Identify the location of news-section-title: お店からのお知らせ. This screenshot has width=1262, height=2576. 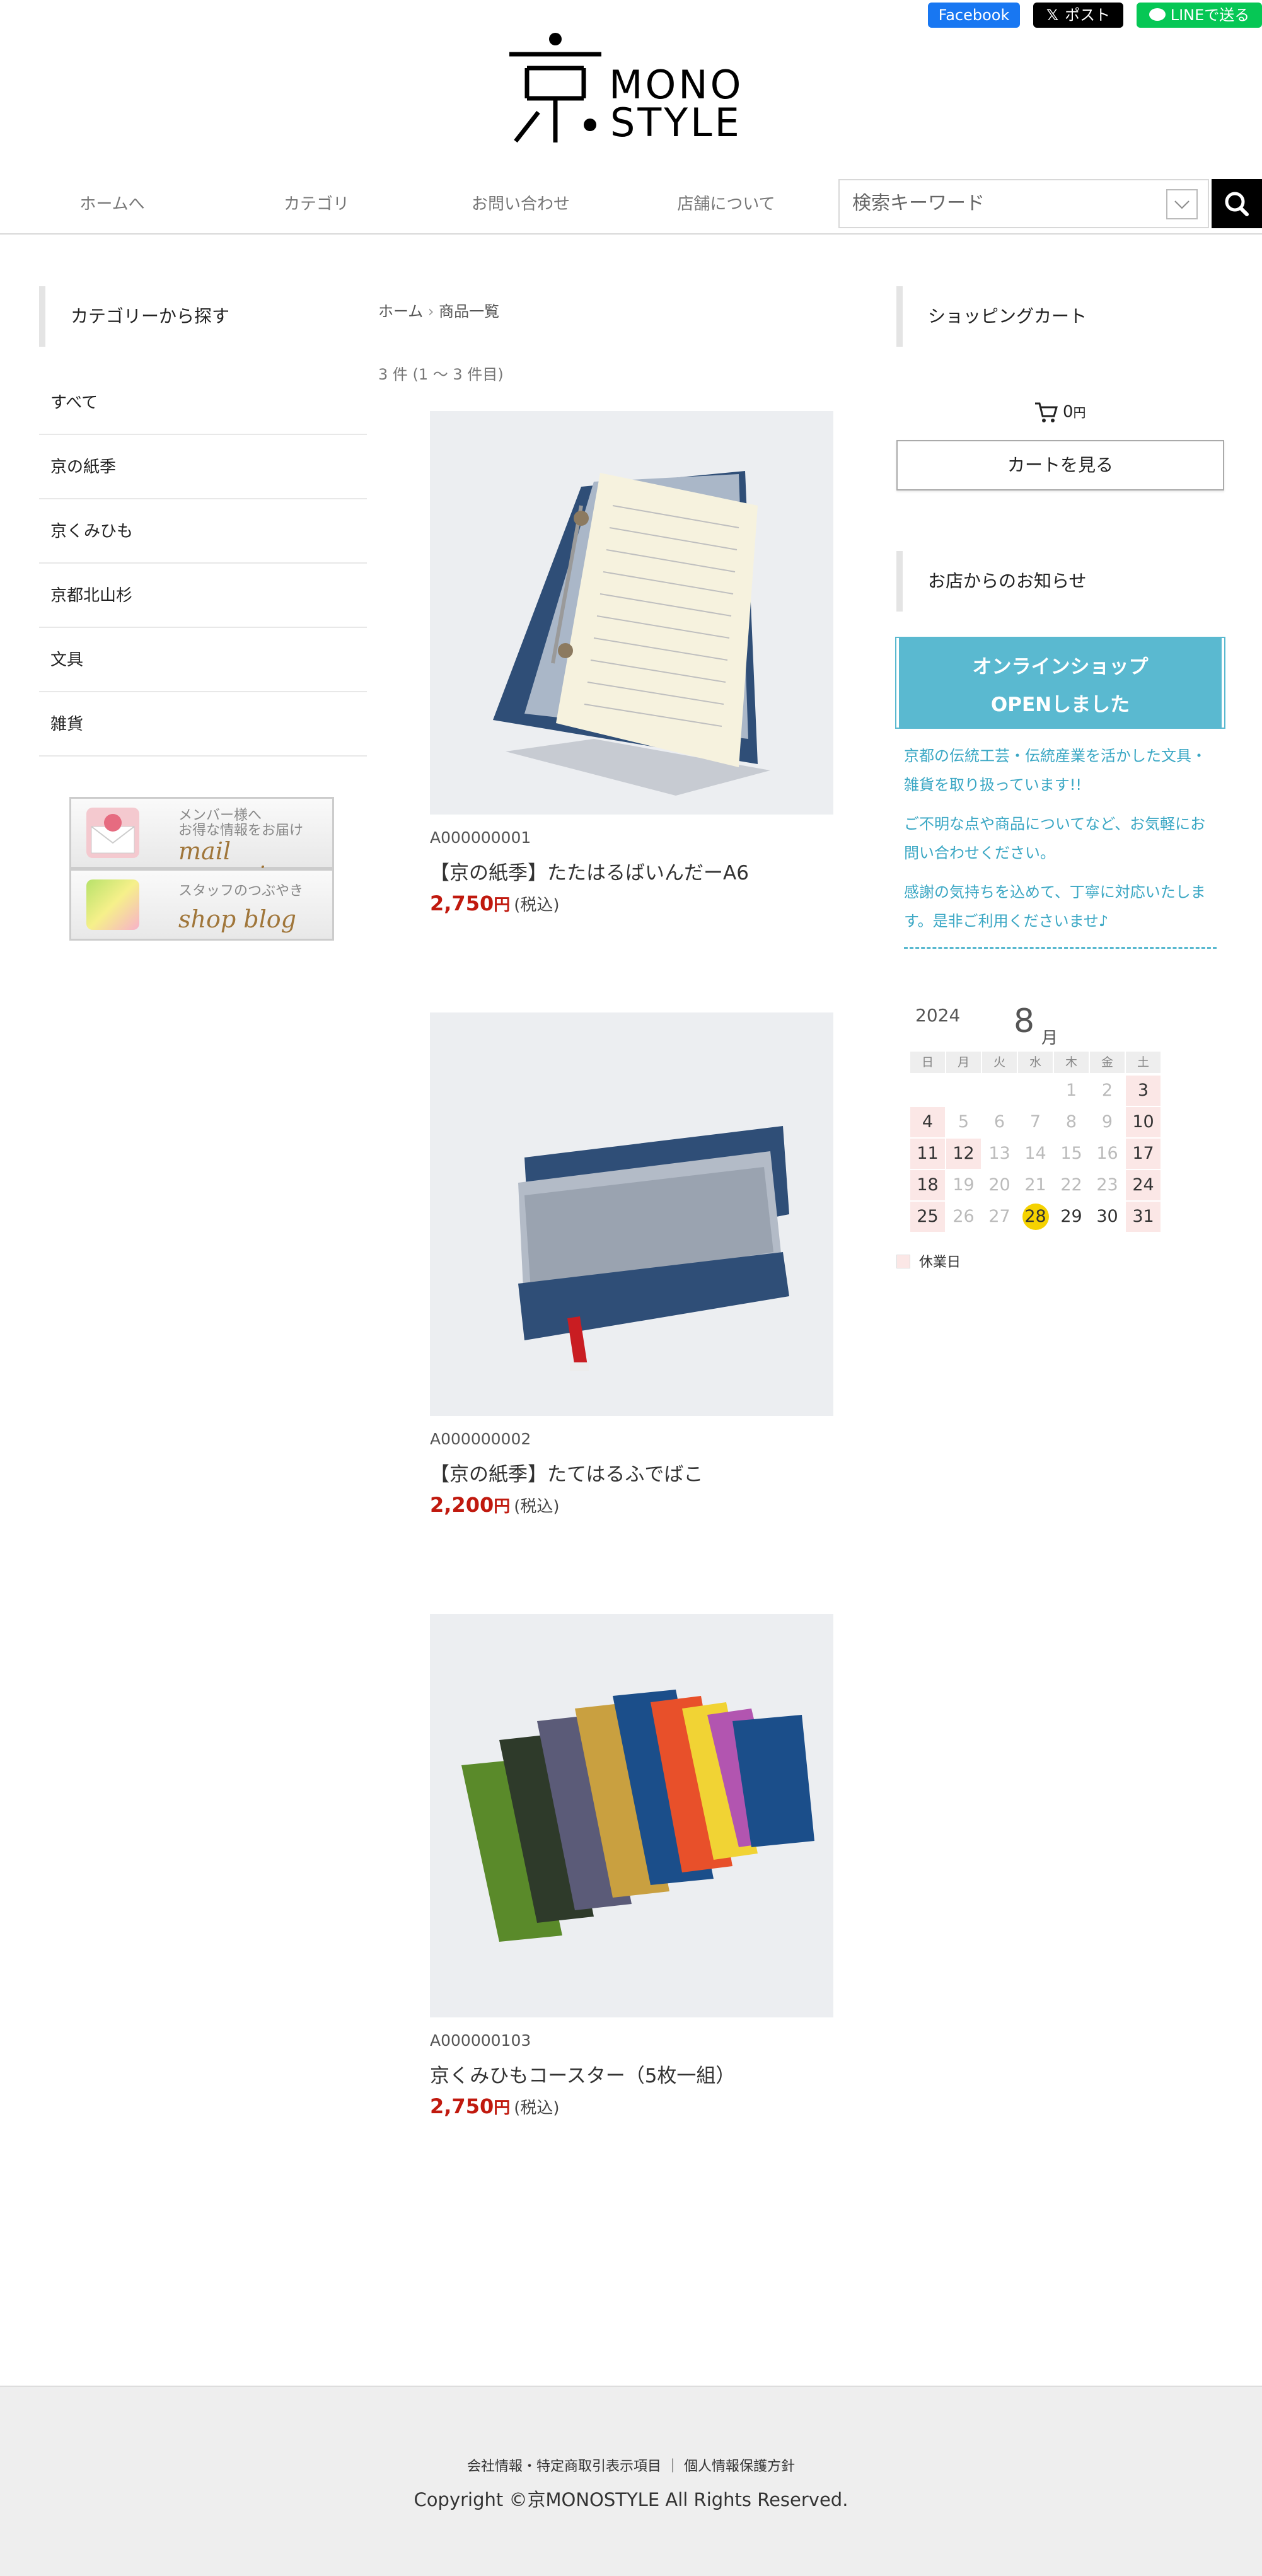
(1060, 581).